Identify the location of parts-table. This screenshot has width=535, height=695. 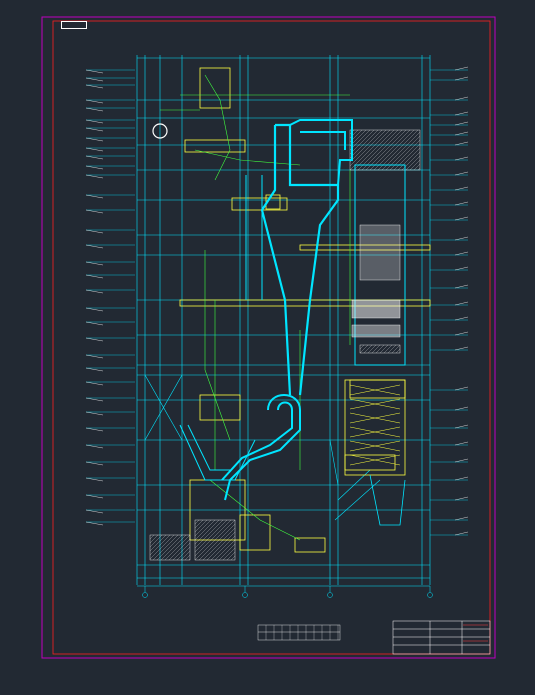
(299, 632).